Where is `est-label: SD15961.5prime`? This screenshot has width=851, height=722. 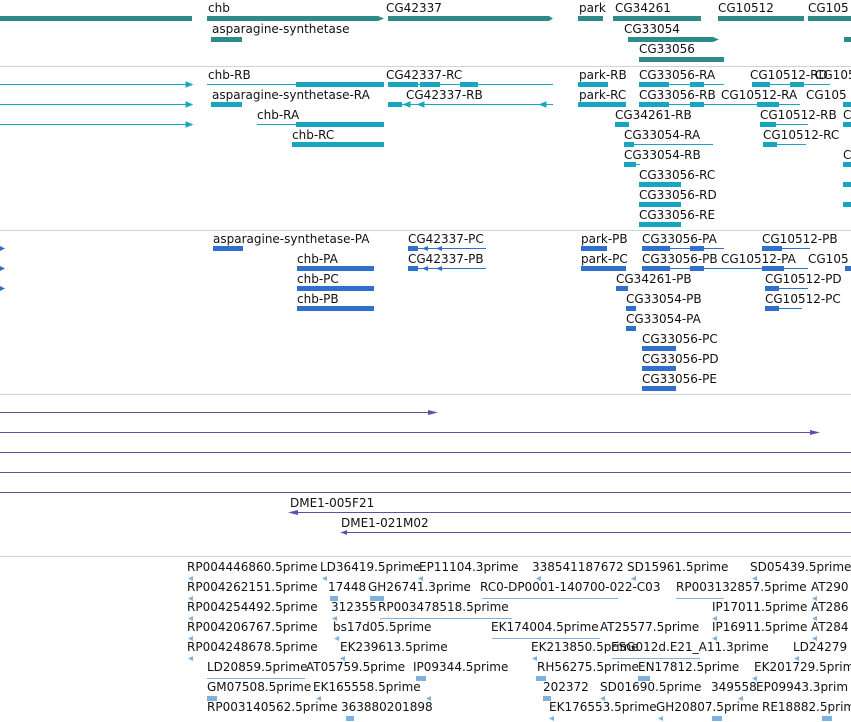 est-label: SD15961.5prime is located at coordinates (678, 567).